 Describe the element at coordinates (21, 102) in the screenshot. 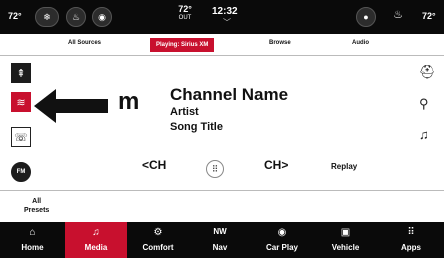

I see `siriusxm-icon: ≋` at that location.